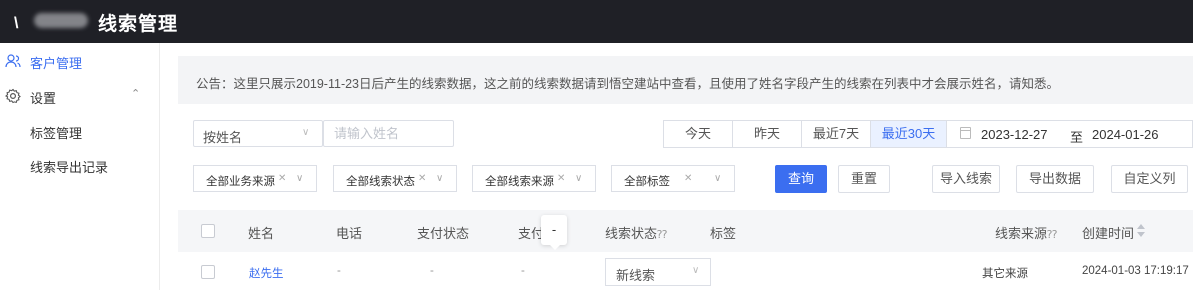 The height and width of the screenshot is (290, 1193). What do you see at coordinates (596, 21) in the screenshot?
I see `top-bar: \ 线索管理` at bounding box center [596, 21].